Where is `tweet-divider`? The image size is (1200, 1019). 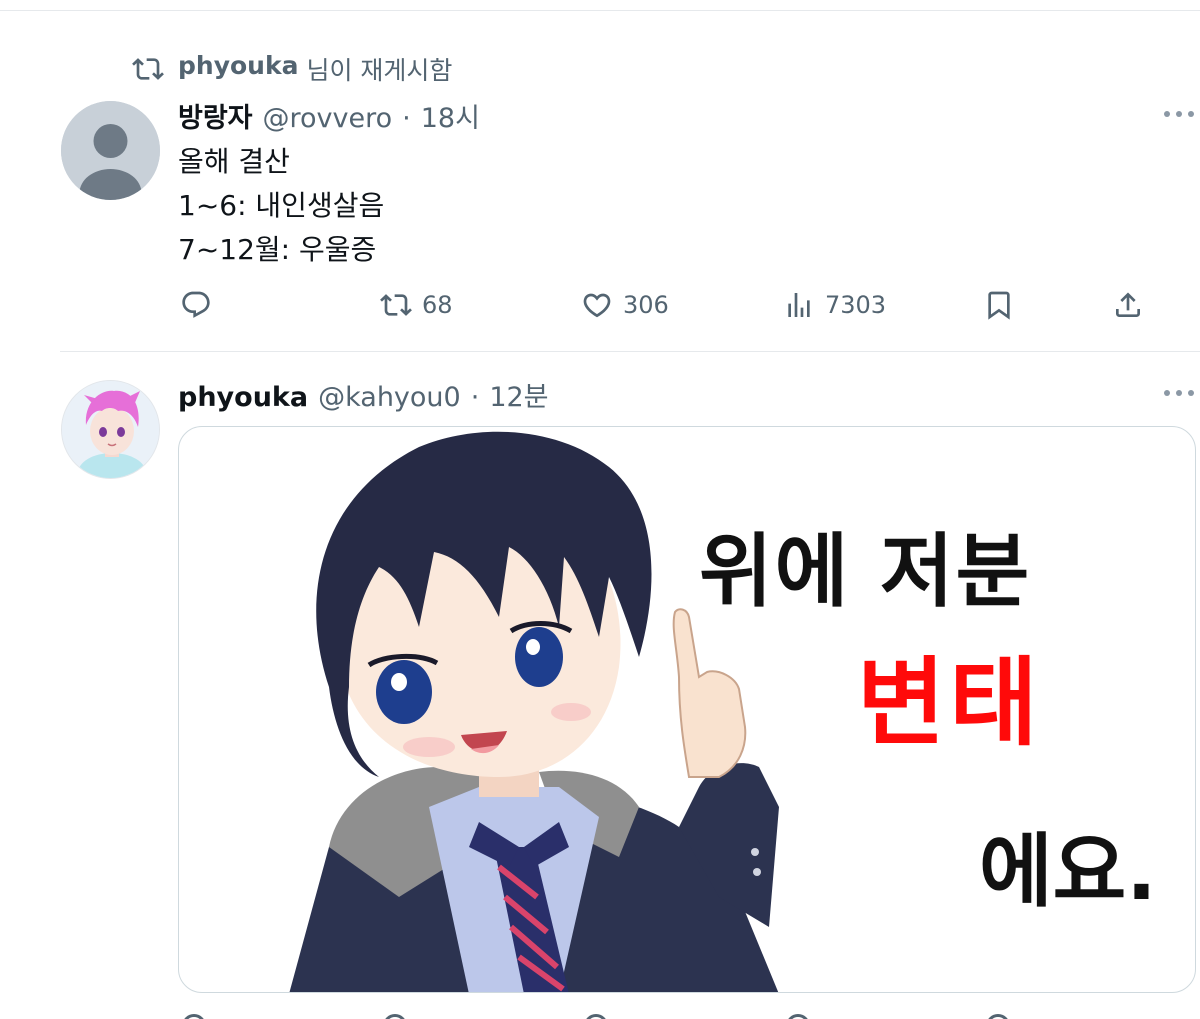 tweet-divider is located at coordinates (630, 351).